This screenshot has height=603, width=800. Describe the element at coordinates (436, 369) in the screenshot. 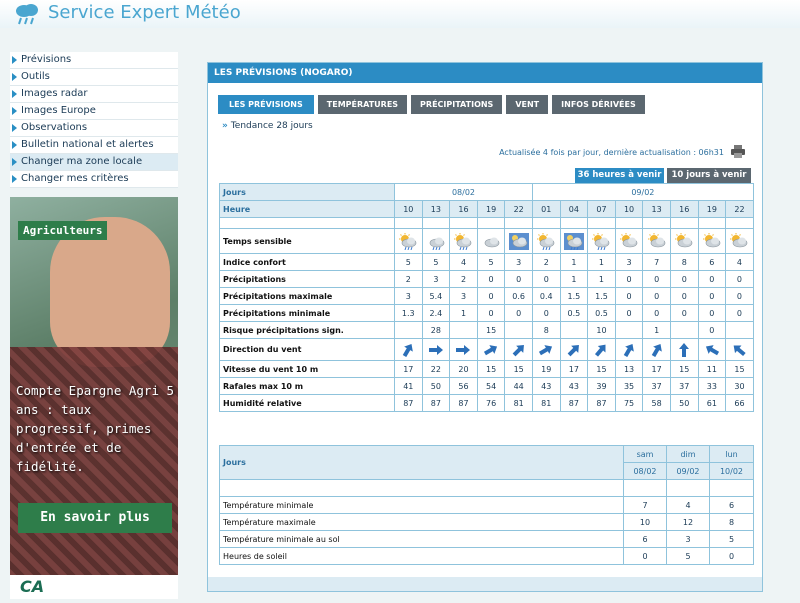

I see `value-cell: 22` at that location.